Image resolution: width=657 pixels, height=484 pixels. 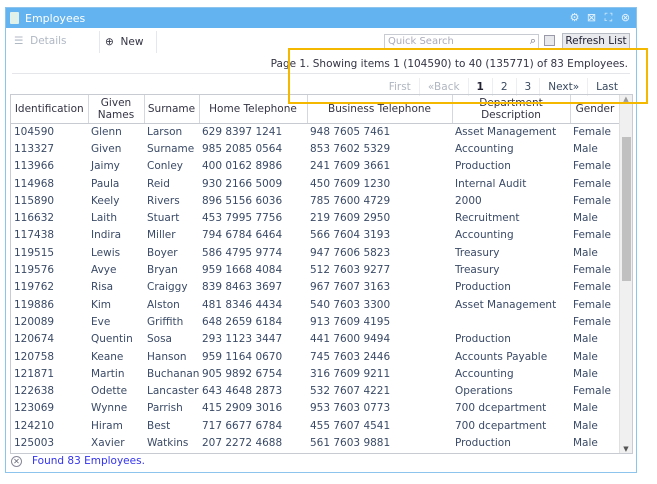 I want to click on quick-search-input: Quick Search ⌕, so click(x=461, y=41).